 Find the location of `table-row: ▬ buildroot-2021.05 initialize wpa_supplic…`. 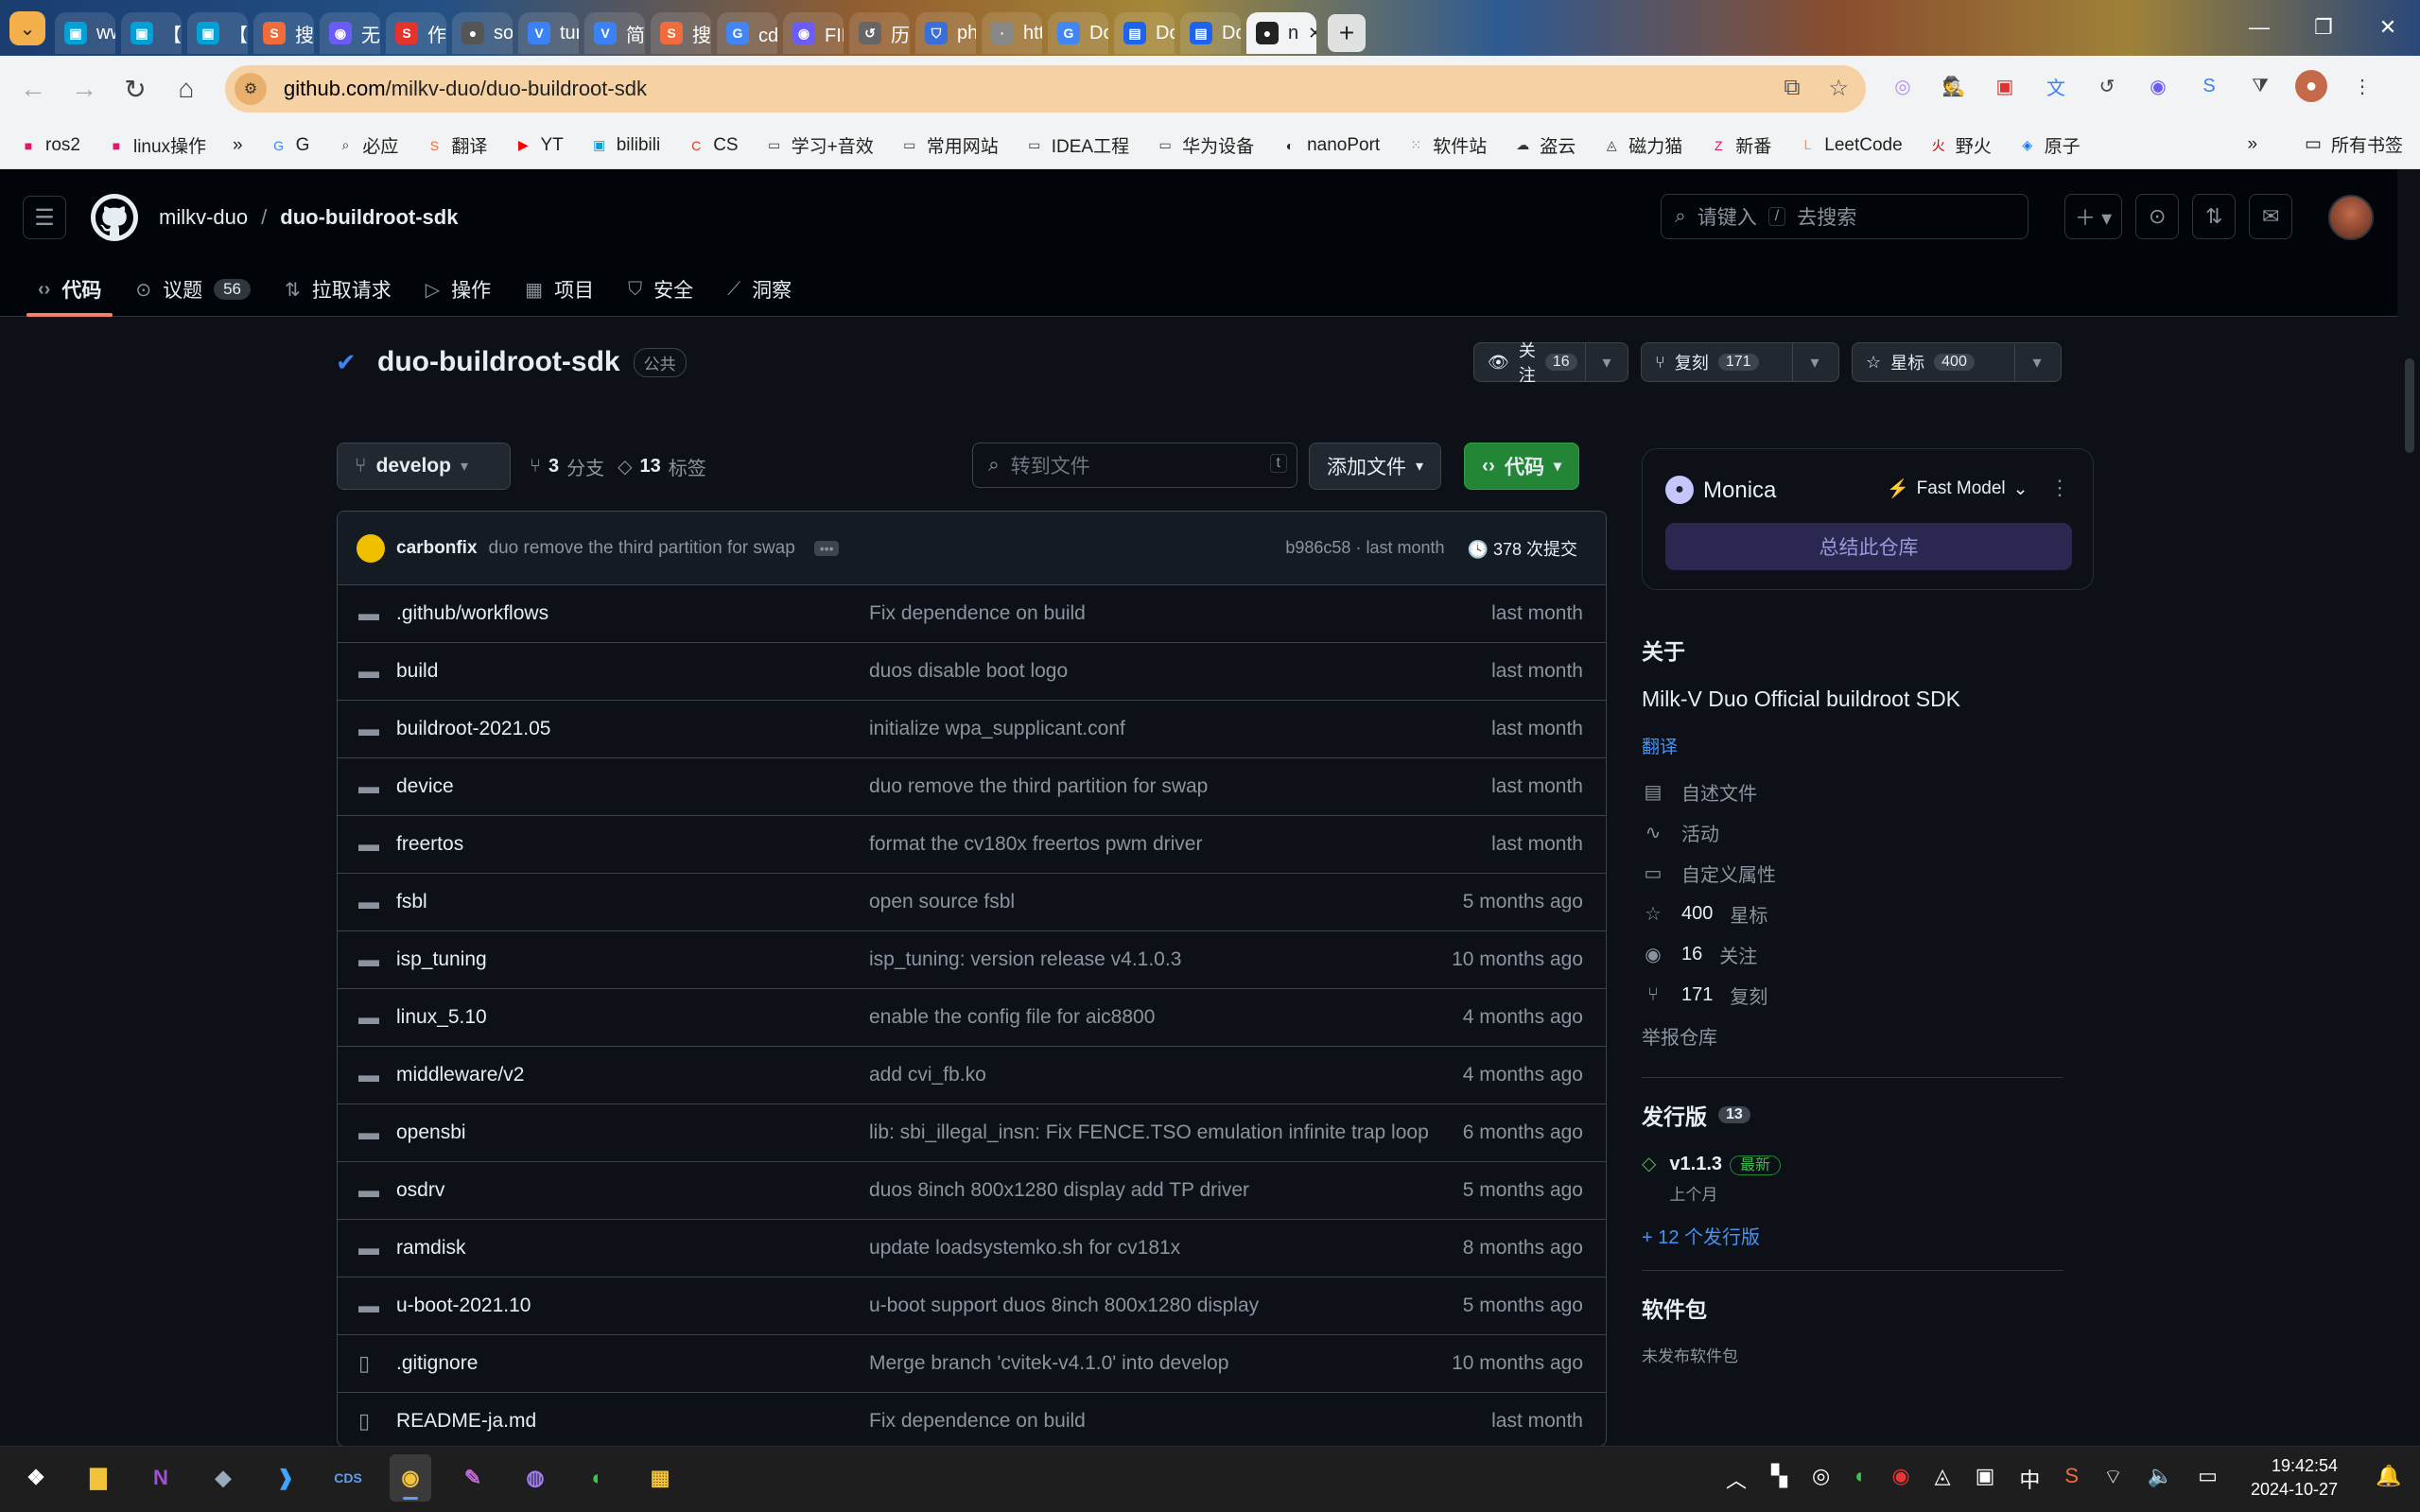

table-row: ▬ buildroot-2021.05 initialize wpa_supplic… is located at coordinates (972, 729).